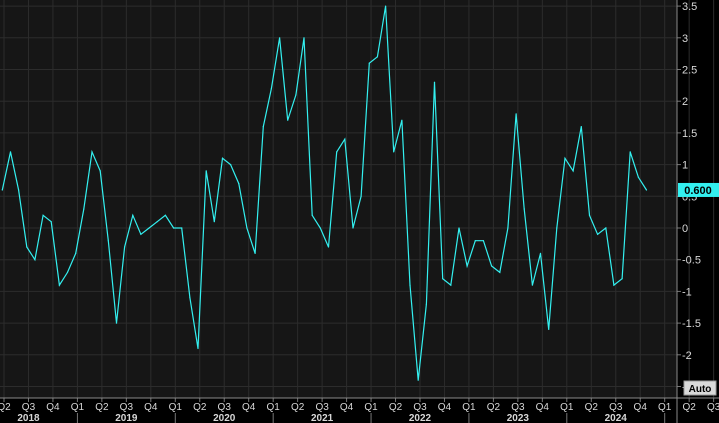  Describe the element at coordinates (322, 418) in the screenshot. I see `x-year-label: 2021` at that location.